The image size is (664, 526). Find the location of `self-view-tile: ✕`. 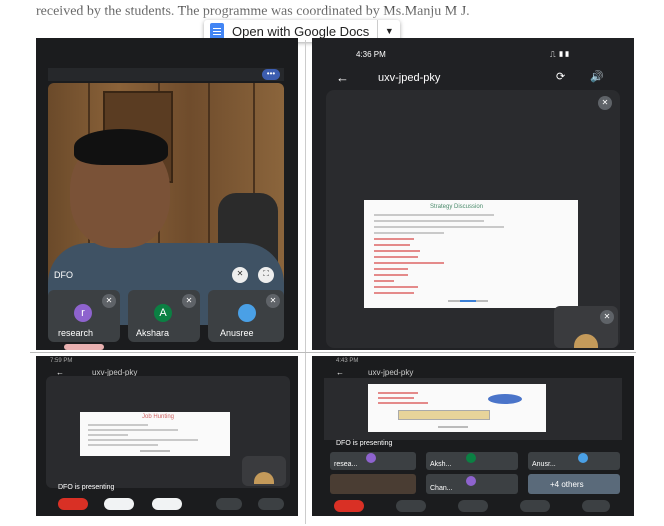

self-view-tile: ✕ is located at coordinates (586, 327).